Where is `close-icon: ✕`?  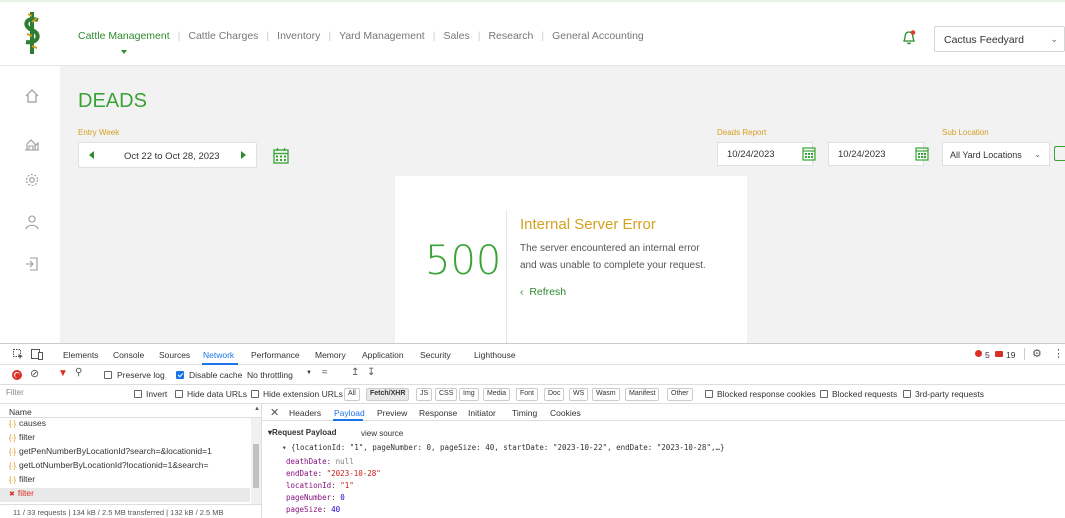 close-icon: ✕ is located at coordinates (274, 412).